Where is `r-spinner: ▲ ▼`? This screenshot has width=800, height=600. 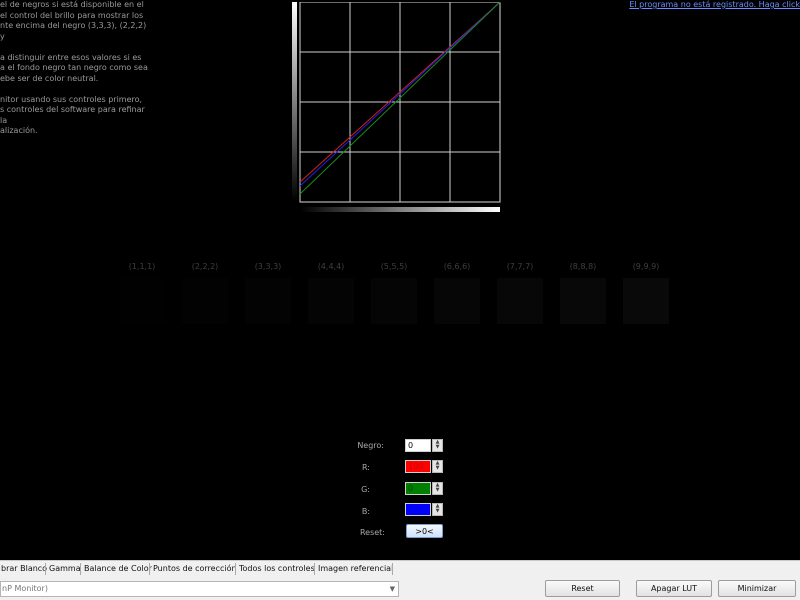 r-spinner: ▲ ▼ is located at coordinates (437, 466).